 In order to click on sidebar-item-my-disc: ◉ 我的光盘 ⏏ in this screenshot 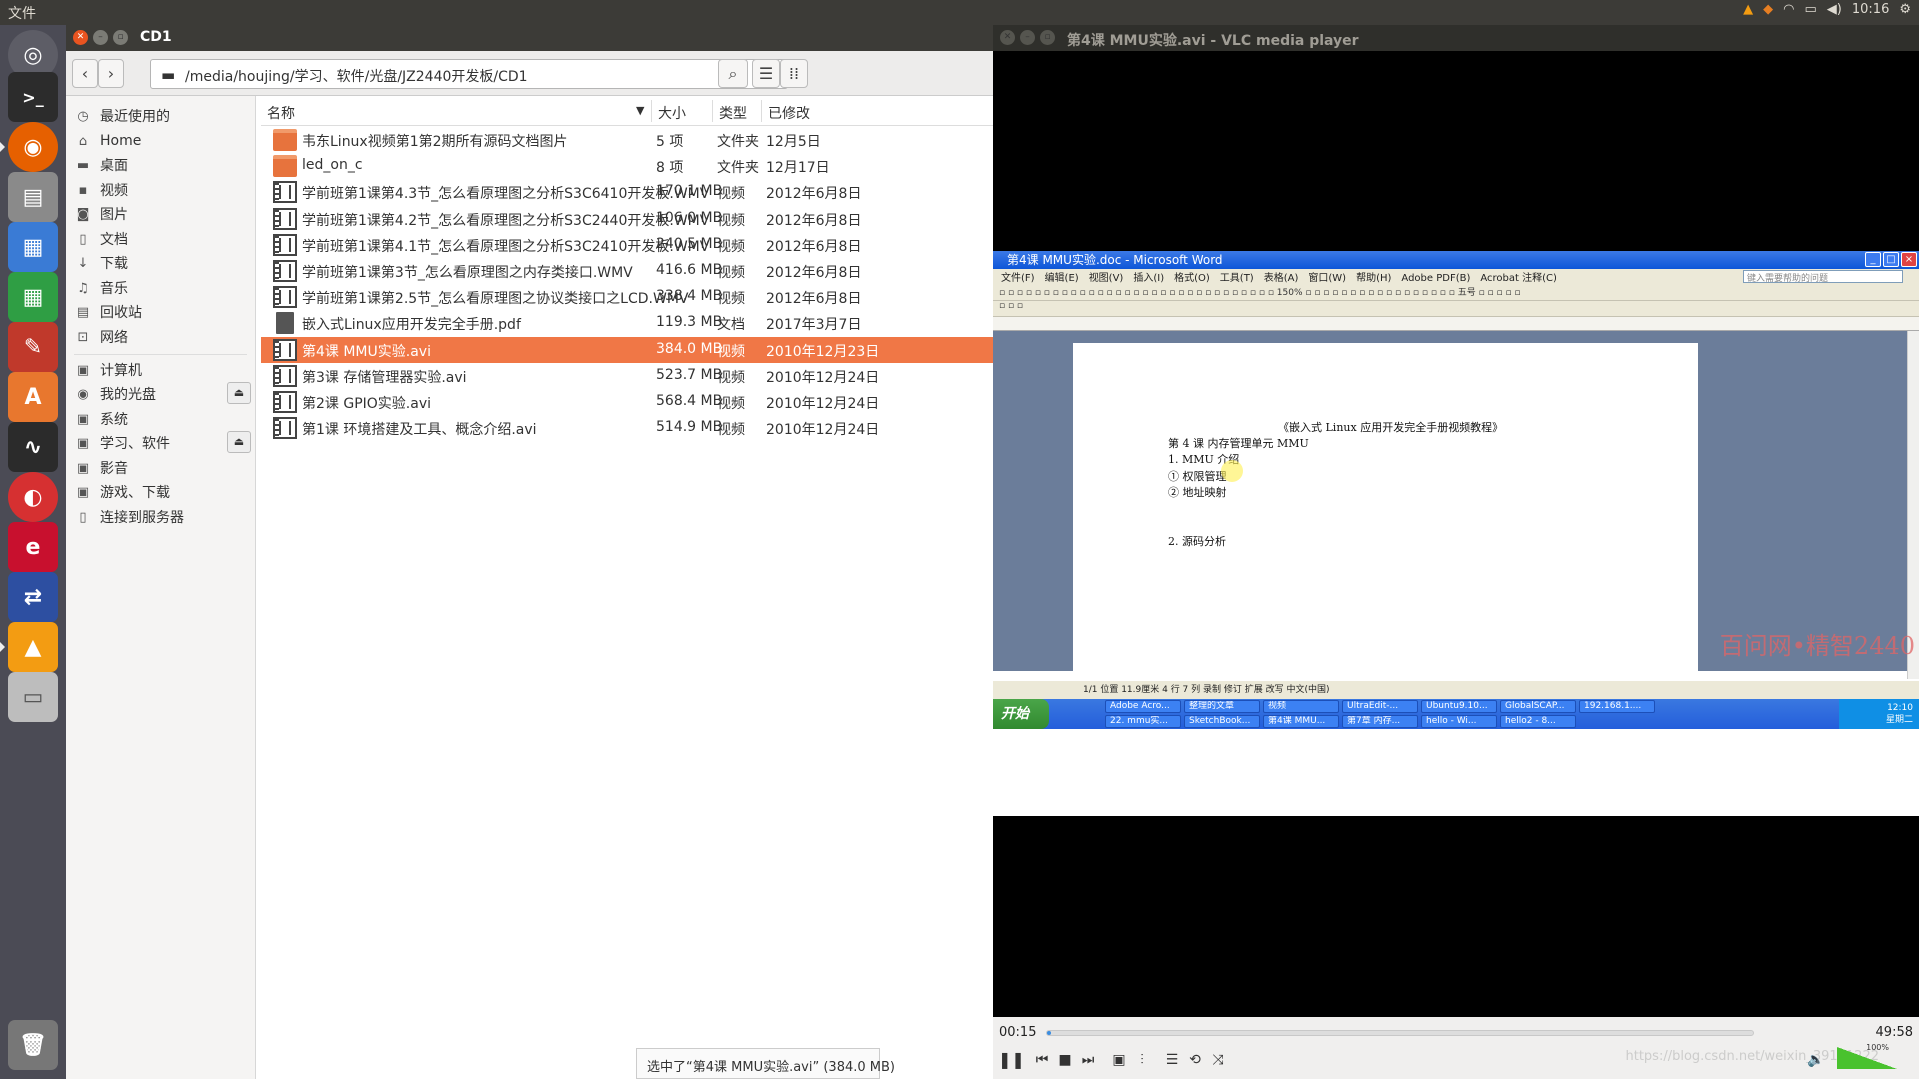, I will do `click(160, 394)`.